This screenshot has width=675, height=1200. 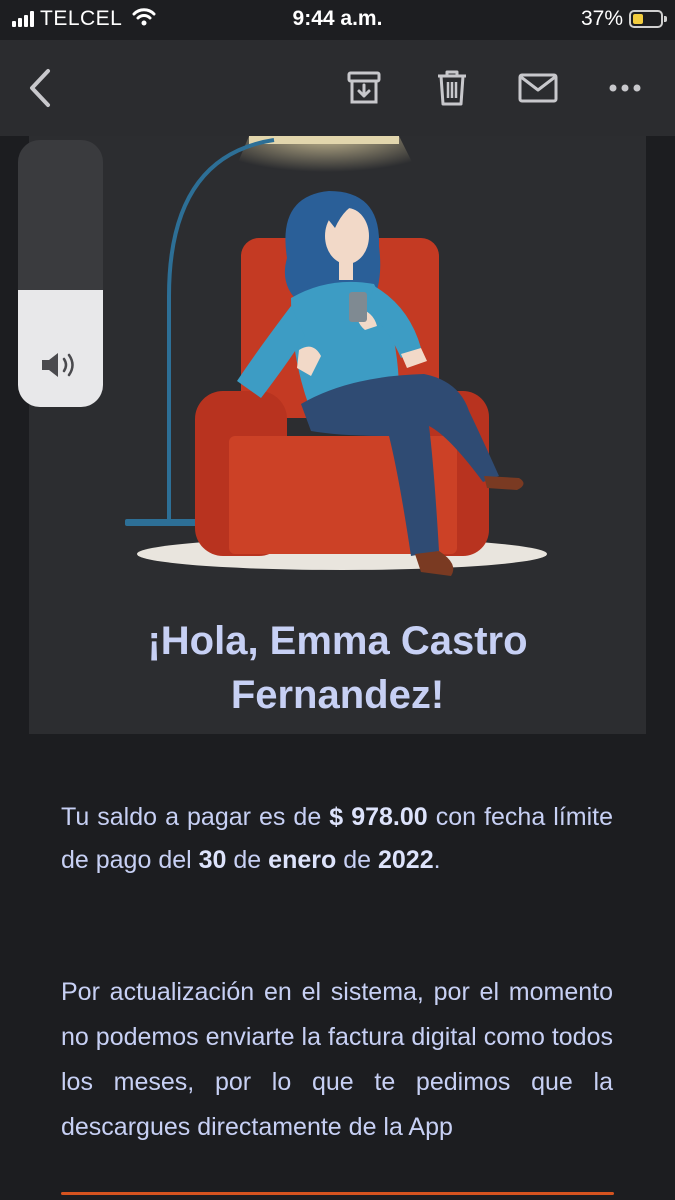 I want to click on greeting-line-1: ¡Hola, Emma Castro, so click(x=337, y=641).